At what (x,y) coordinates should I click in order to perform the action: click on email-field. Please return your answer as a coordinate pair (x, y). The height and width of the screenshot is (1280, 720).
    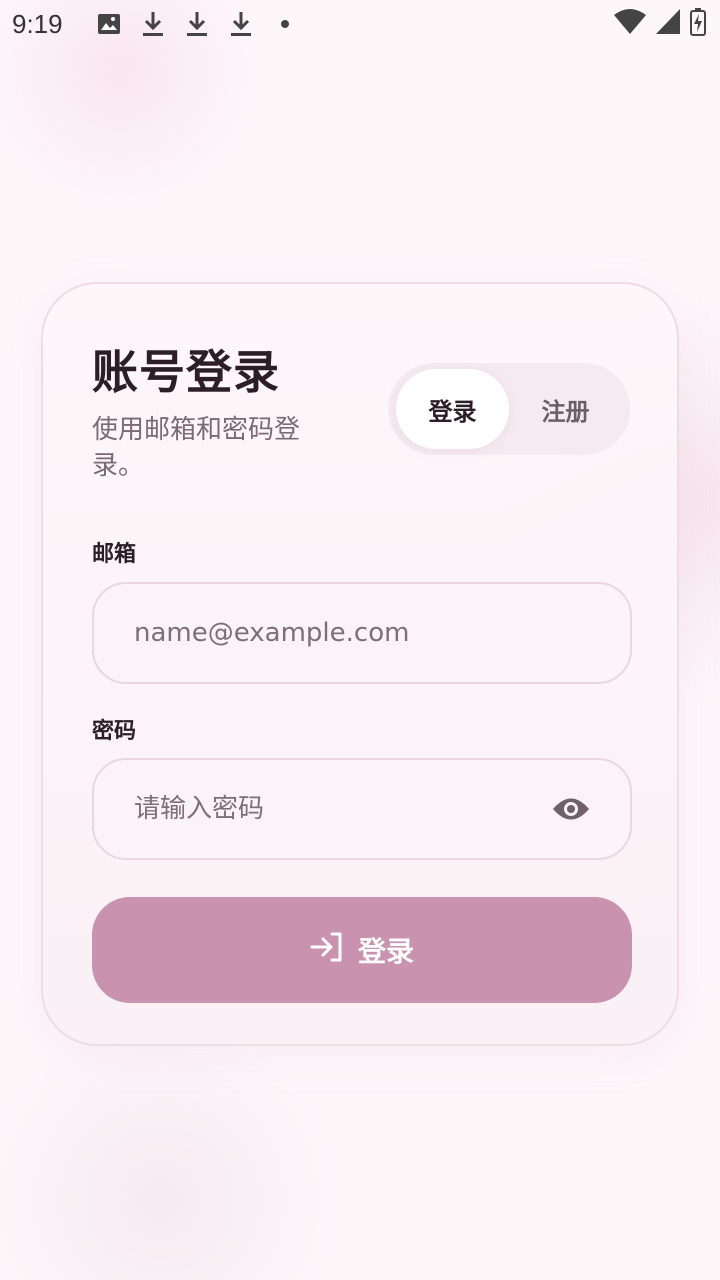
    Looking at the image, I should click on (362, 633).